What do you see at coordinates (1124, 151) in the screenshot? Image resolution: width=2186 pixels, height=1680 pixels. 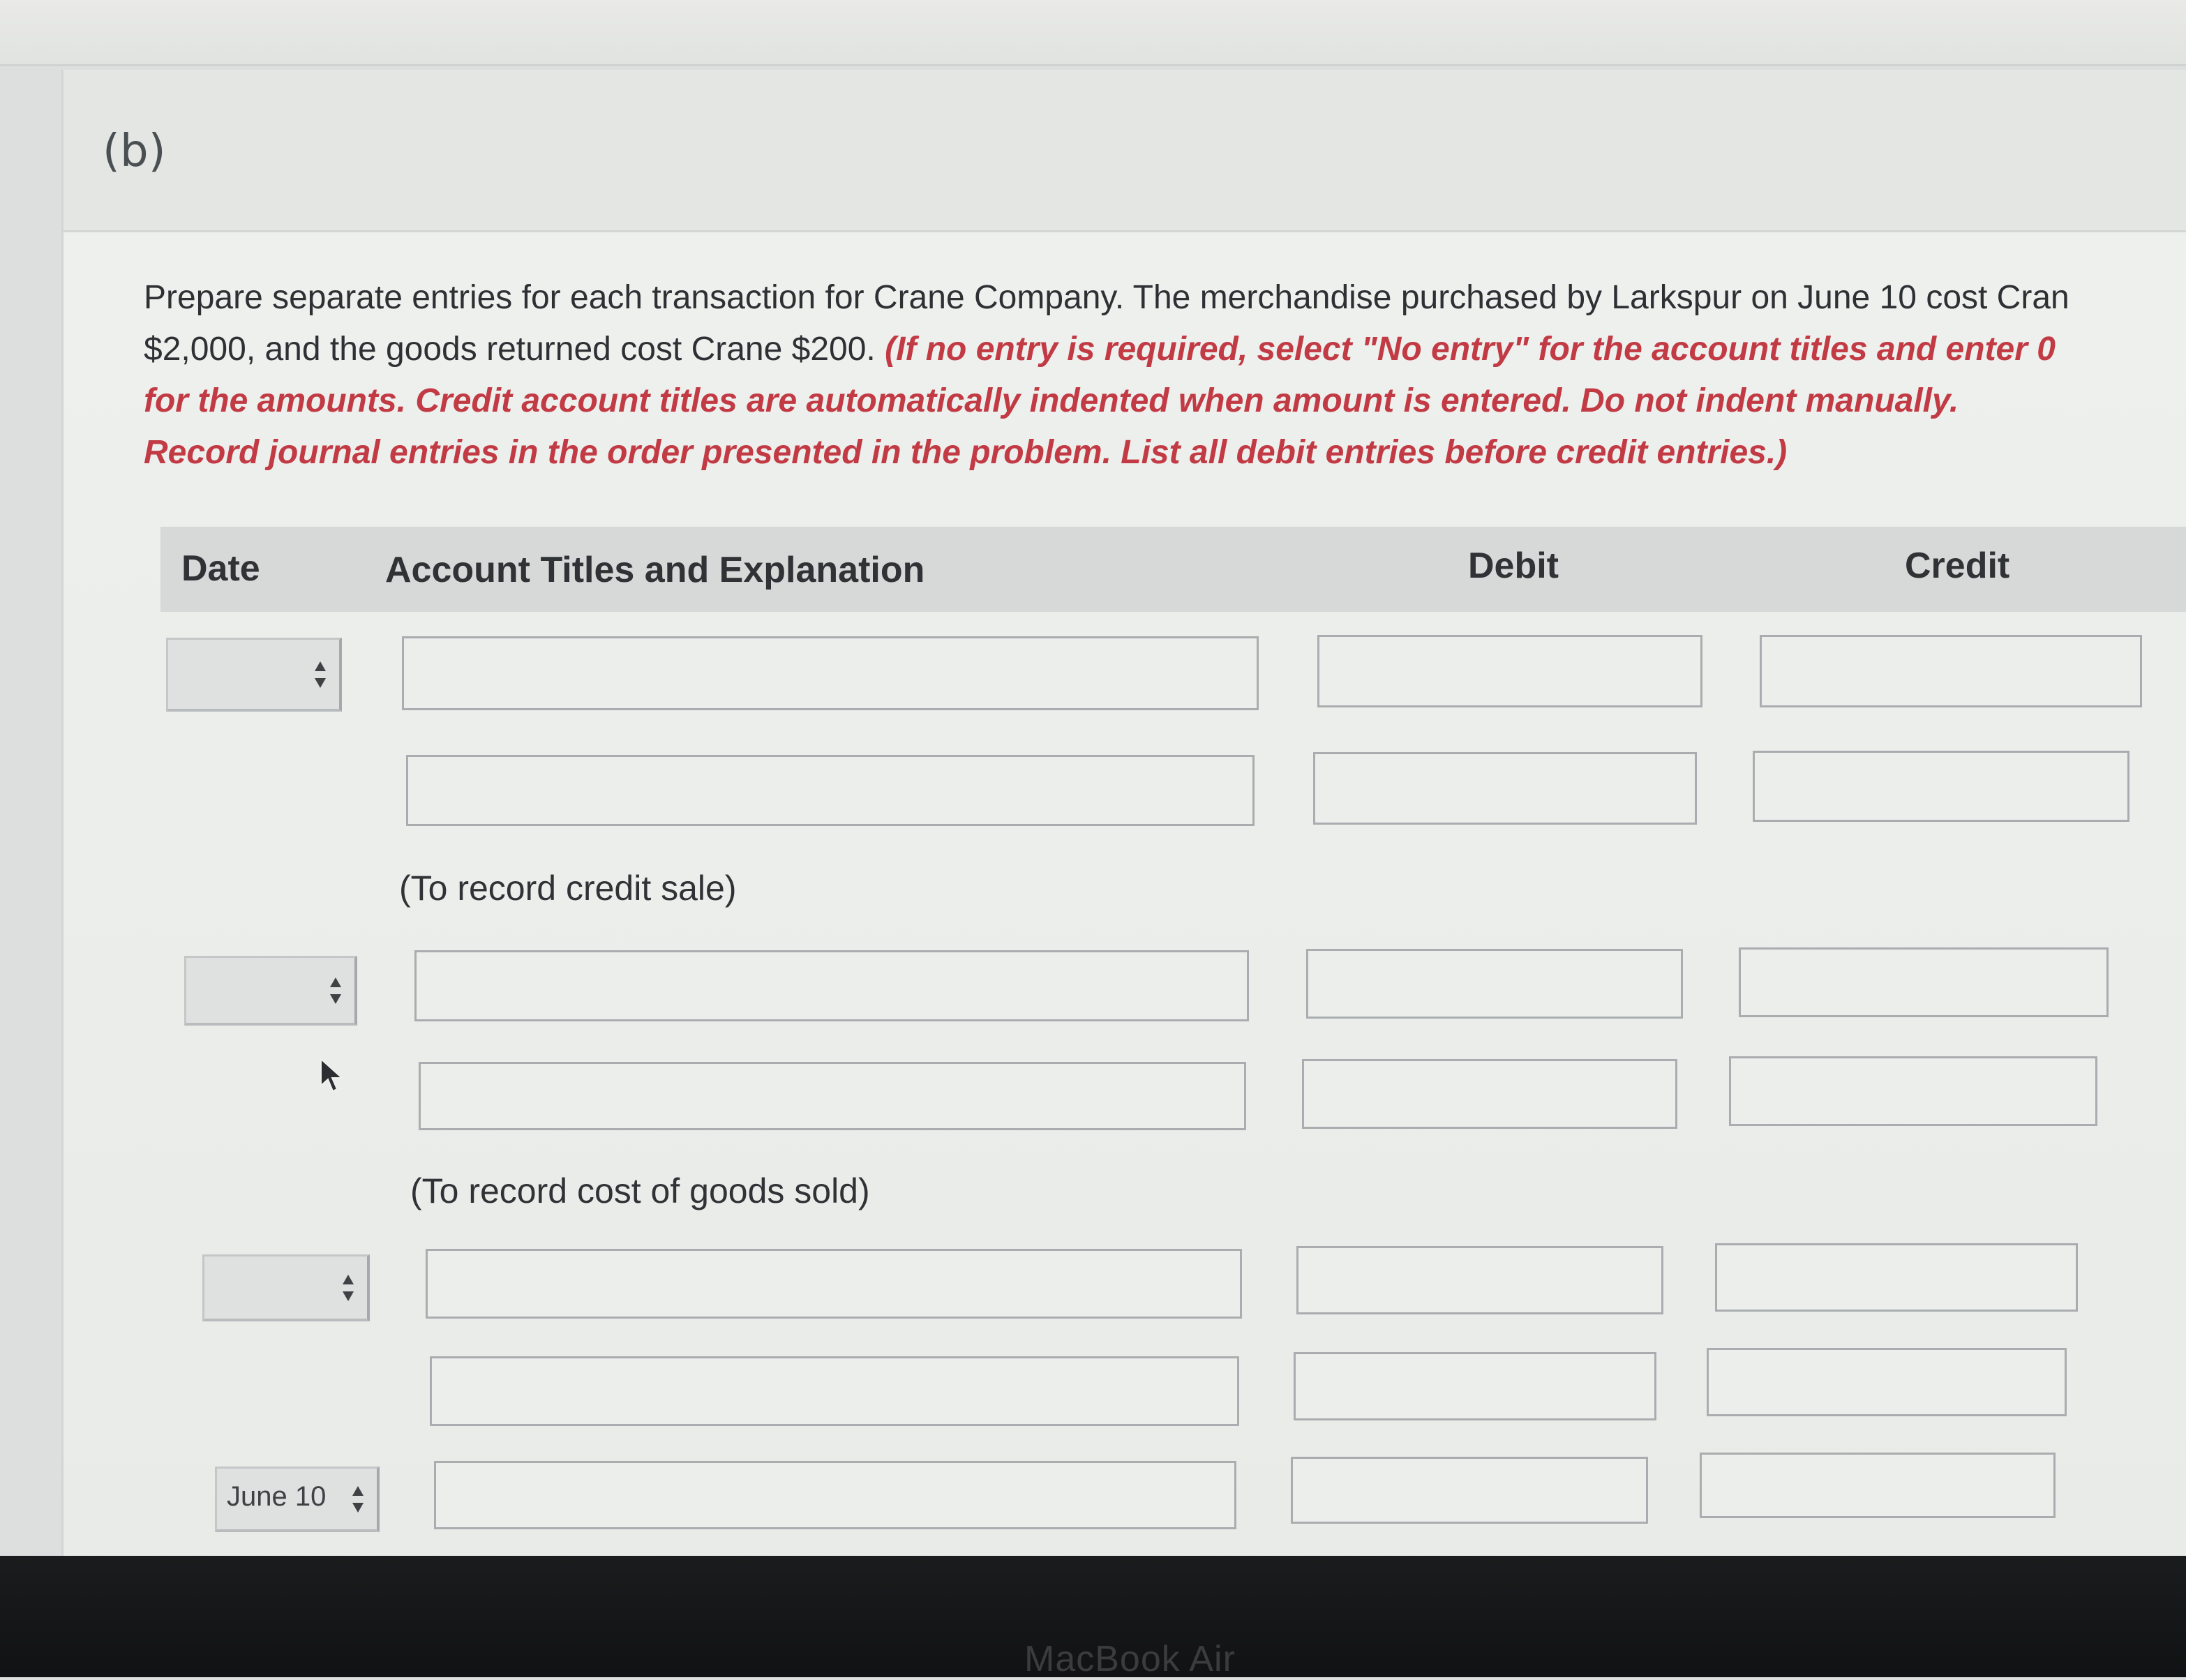 I see `section-header: (b)` at bounding box center [1124, 151].